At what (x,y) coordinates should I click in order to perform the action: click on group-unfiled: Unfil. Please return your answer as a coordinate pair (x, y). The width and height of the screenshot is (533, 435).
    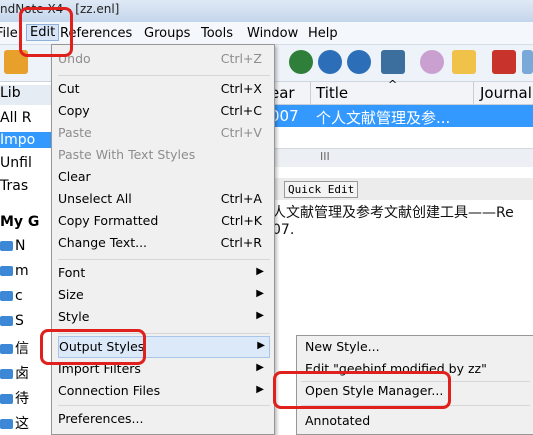
    Looking at the image, I should click on (16, 163).